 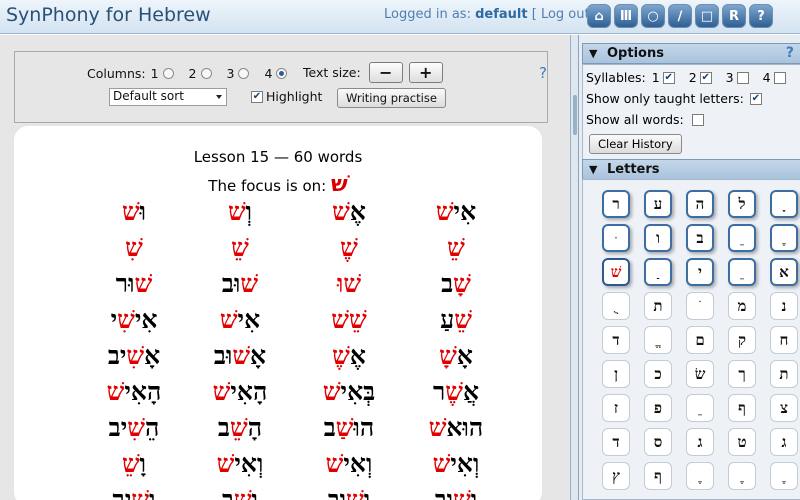 I want to click on letter-tile: שׁ, so click(x=616, y=272).